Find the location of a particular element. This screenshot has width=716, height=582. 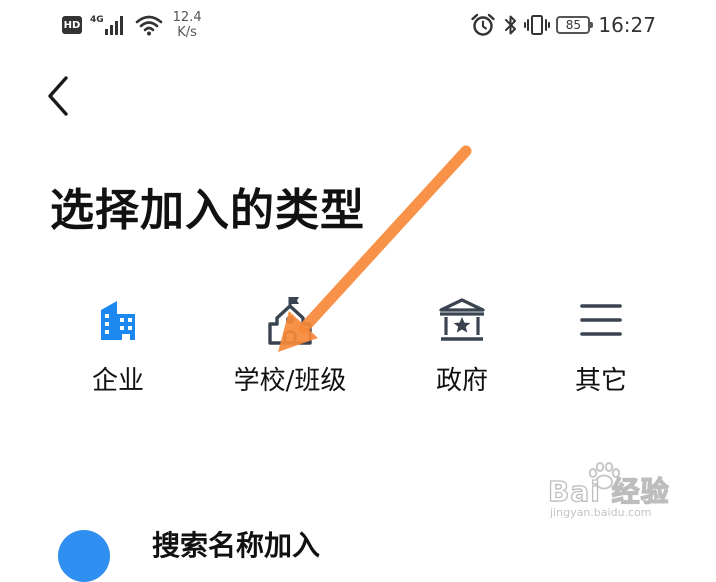

type-option-school-class: 学校/班级 is located at coordinates (290, 343).